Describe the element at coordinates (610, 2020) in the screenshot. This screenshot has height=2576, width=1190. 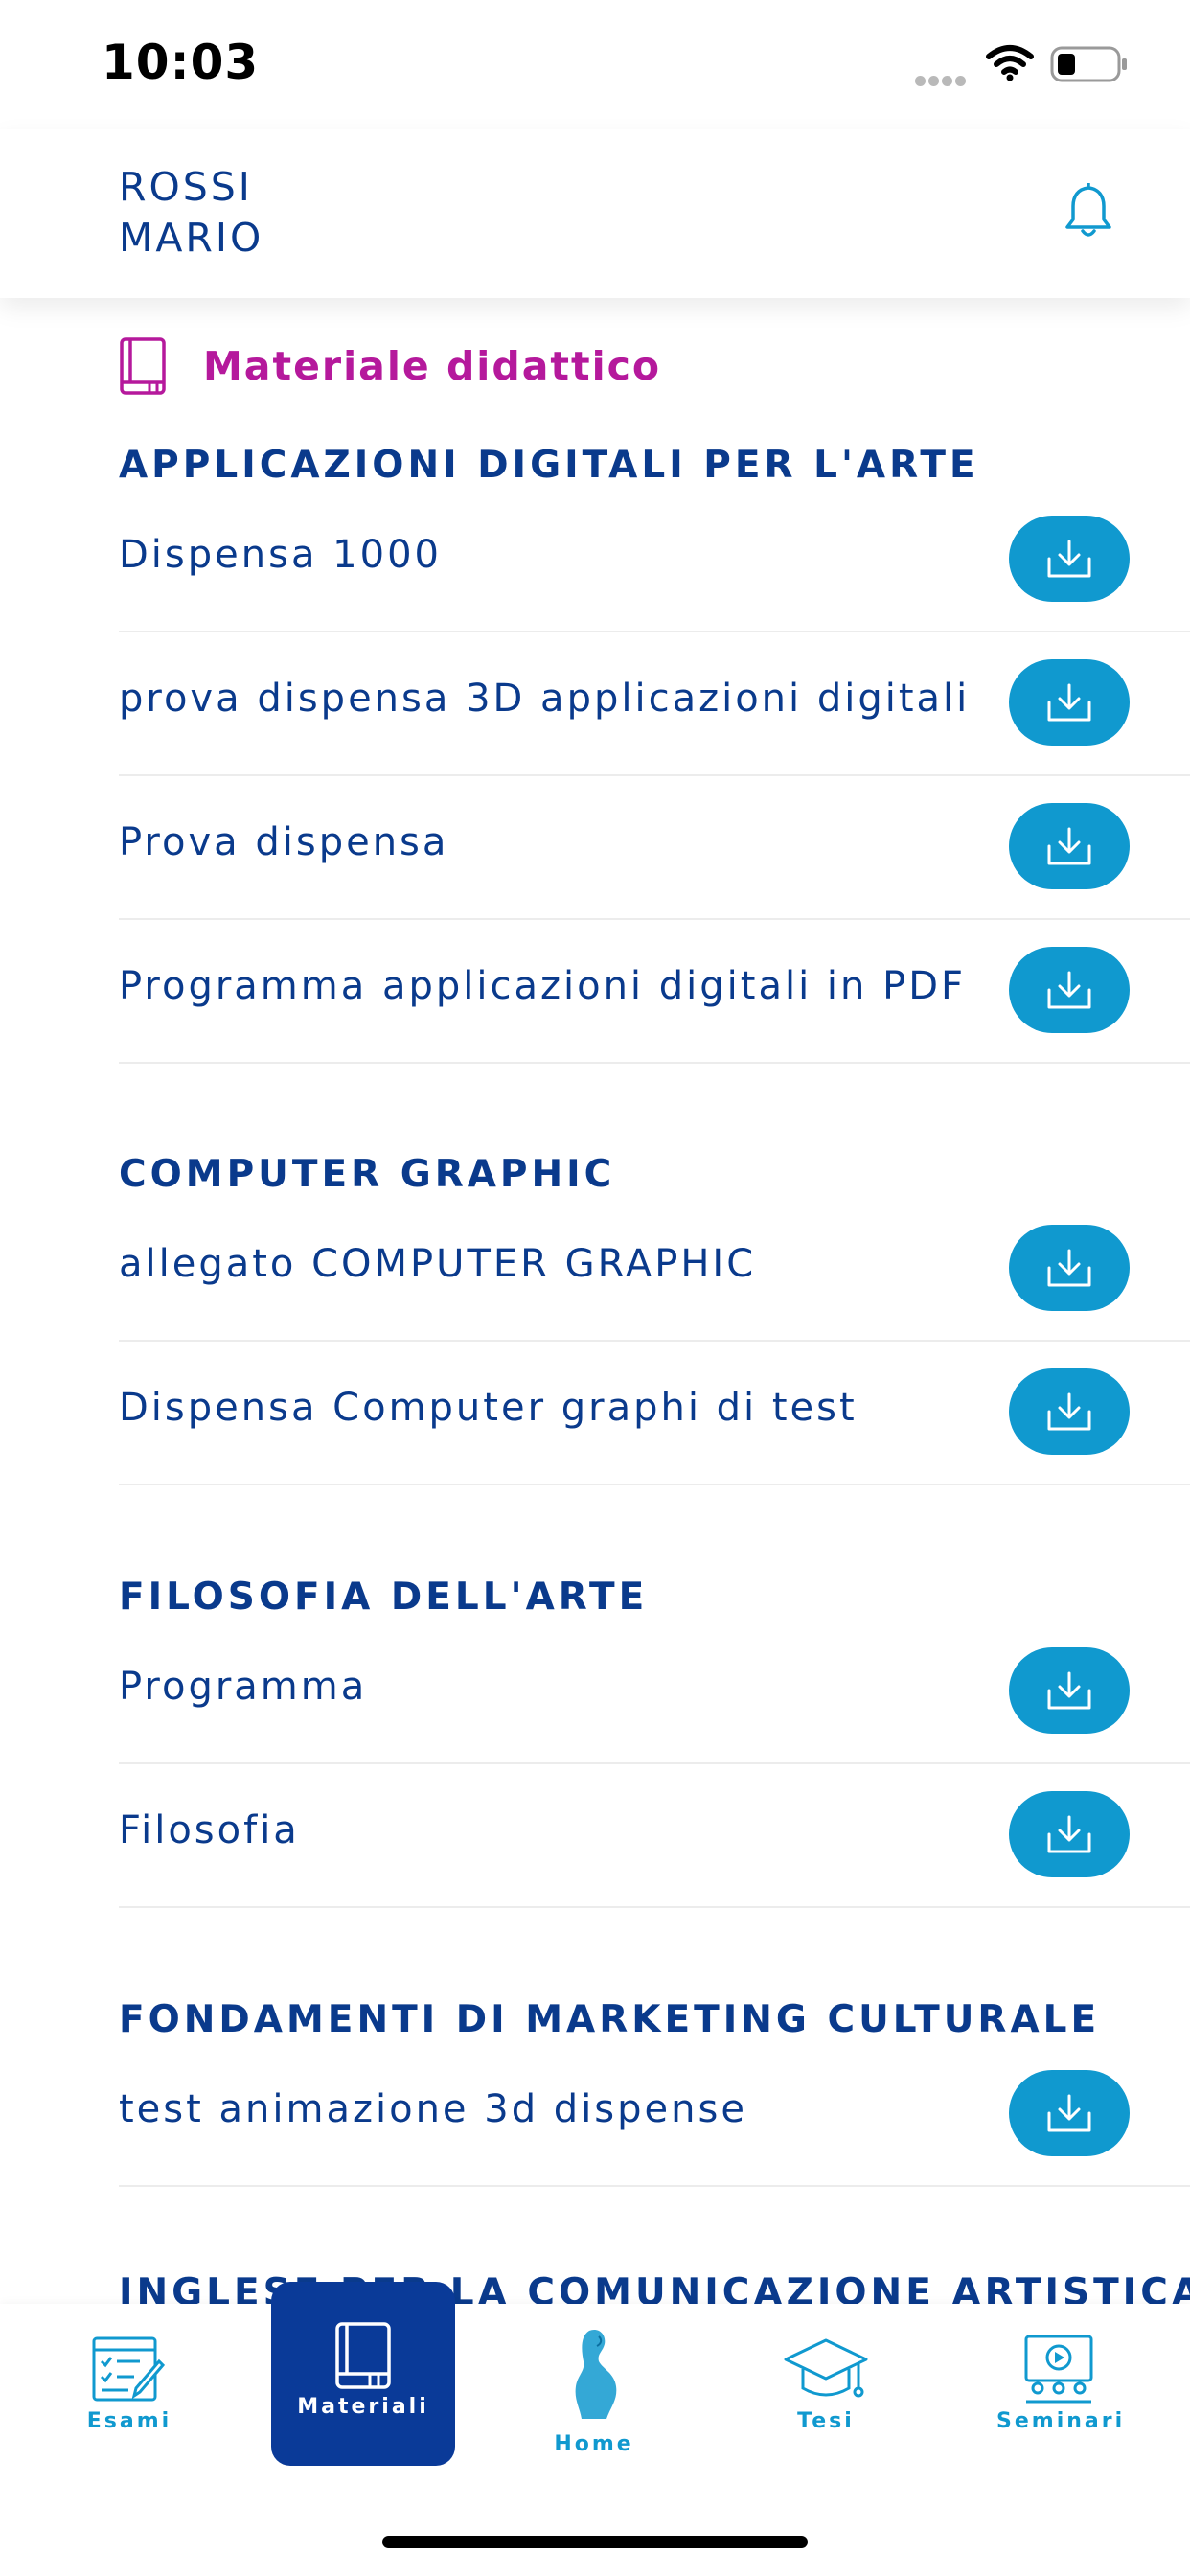
I see `course-title: FONDAMENTI DI MARKETING CULTURALE` at that location.